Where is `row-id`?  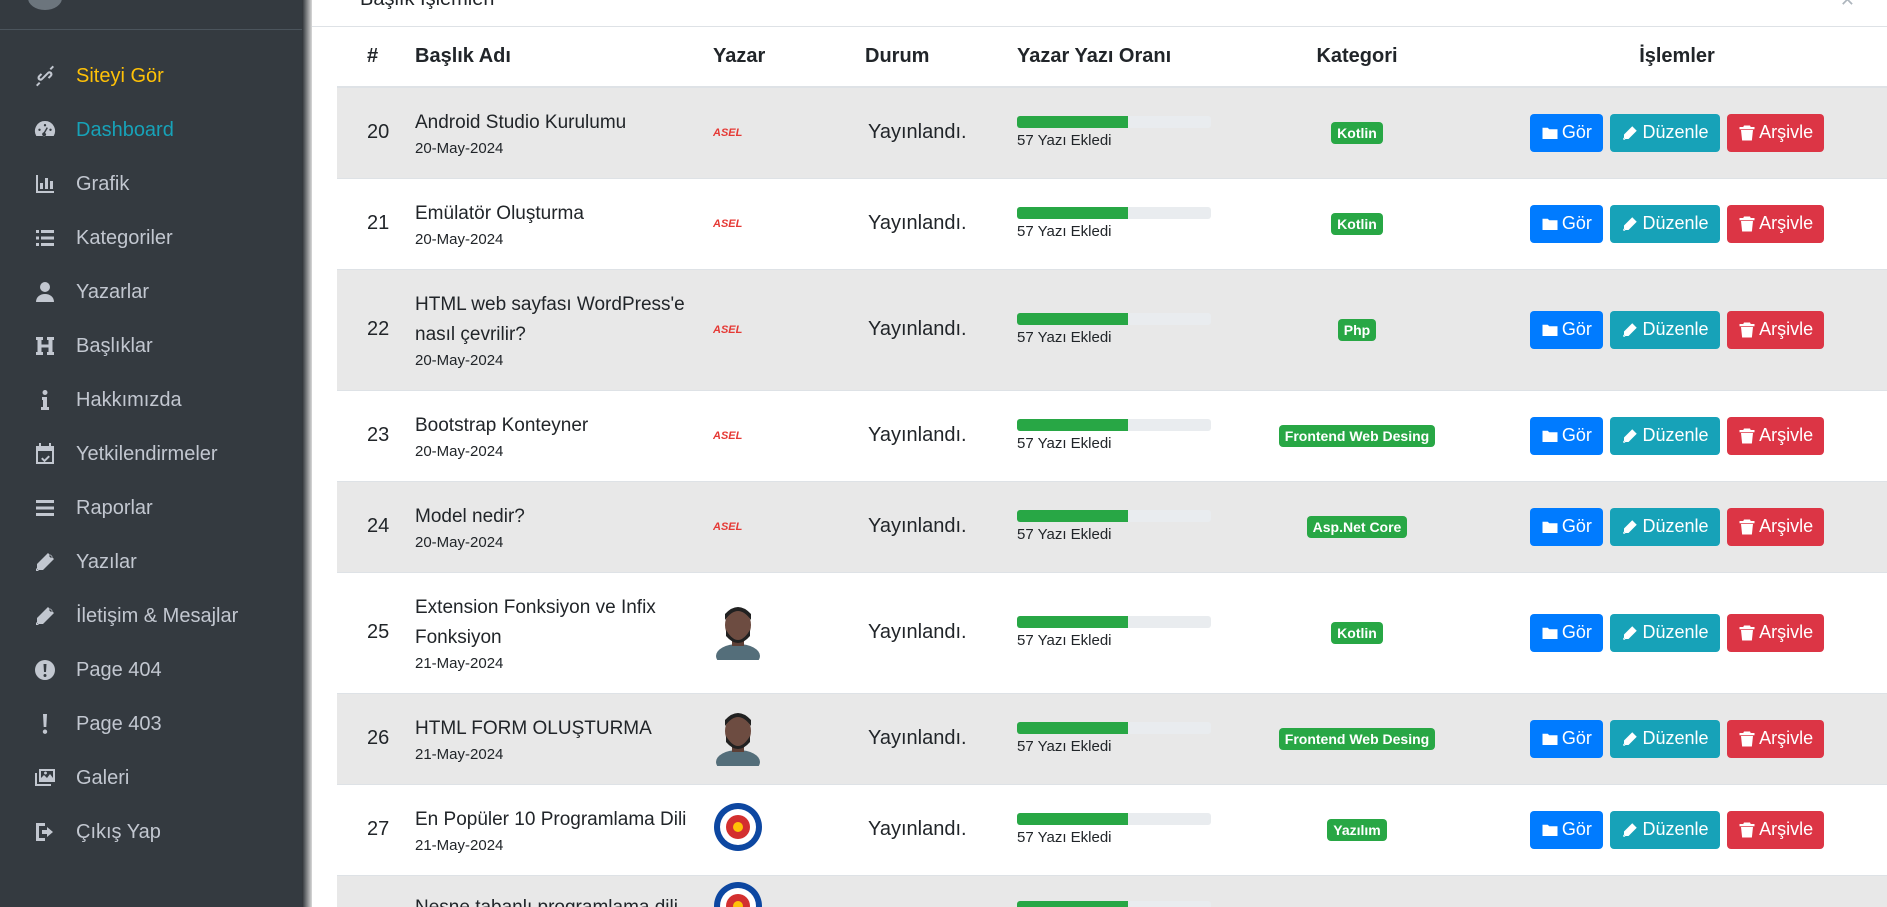 row-id is located at coordinates (376, 890).